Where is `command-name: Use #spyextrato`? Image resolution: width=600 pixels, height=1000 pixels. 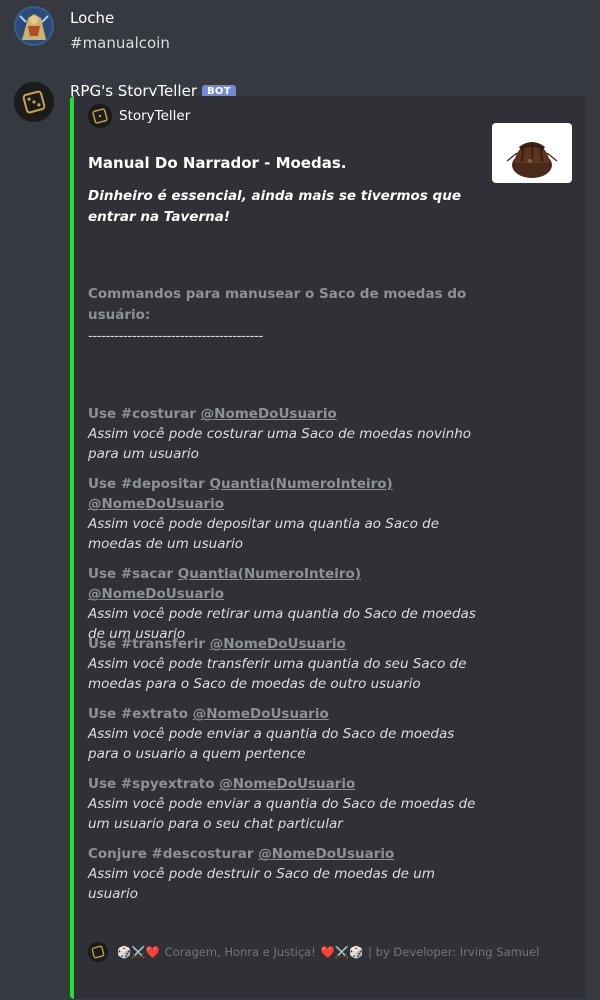
command-name: Use #spyextrato is located at coordinates (154, 784).